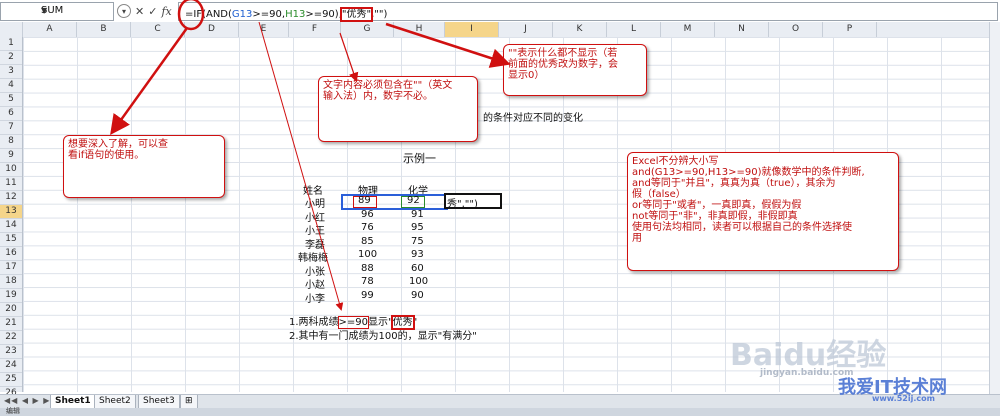  I want to click on col-b: B, so click(104, 29).